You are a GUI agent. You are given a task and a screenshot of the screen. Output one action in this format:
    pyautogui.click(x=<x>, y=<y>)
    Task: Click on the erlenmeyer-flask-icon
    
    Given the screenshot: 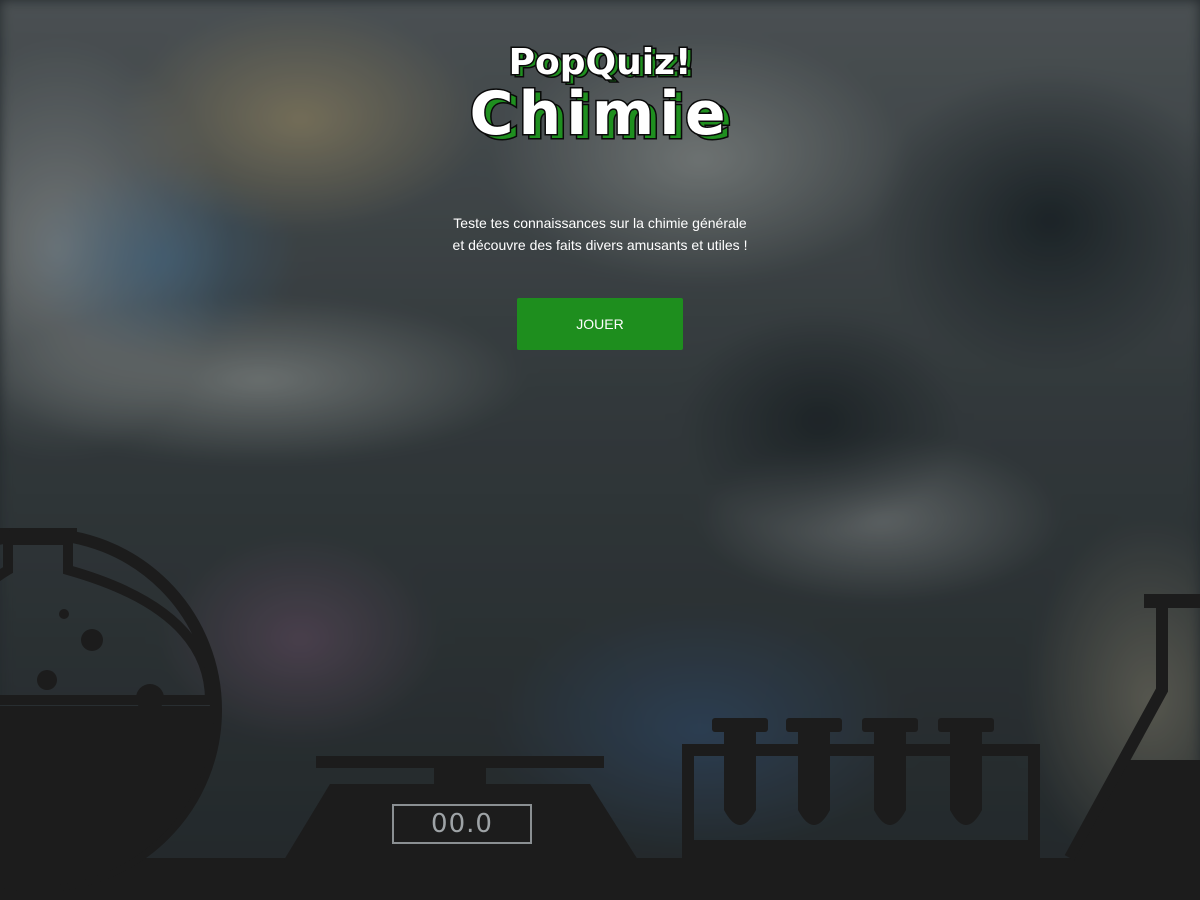 What is the action you would take?
    pyautogui.click(x=1132, y=727)
    